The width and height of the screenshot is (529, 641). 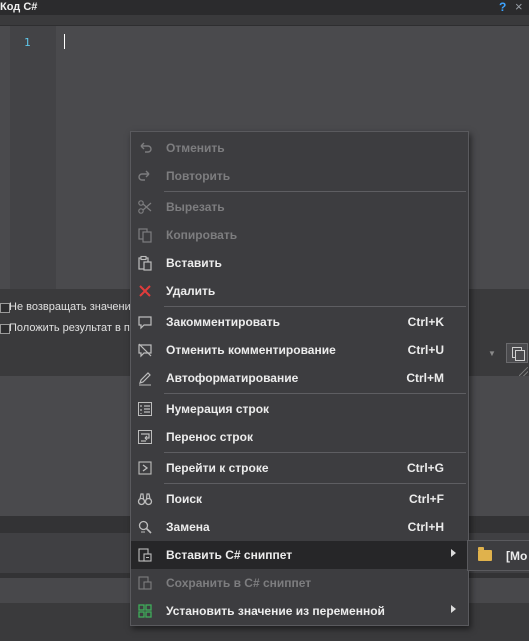 I want to click on chevron-down-icon: ▼, so click(x=492, y=353).